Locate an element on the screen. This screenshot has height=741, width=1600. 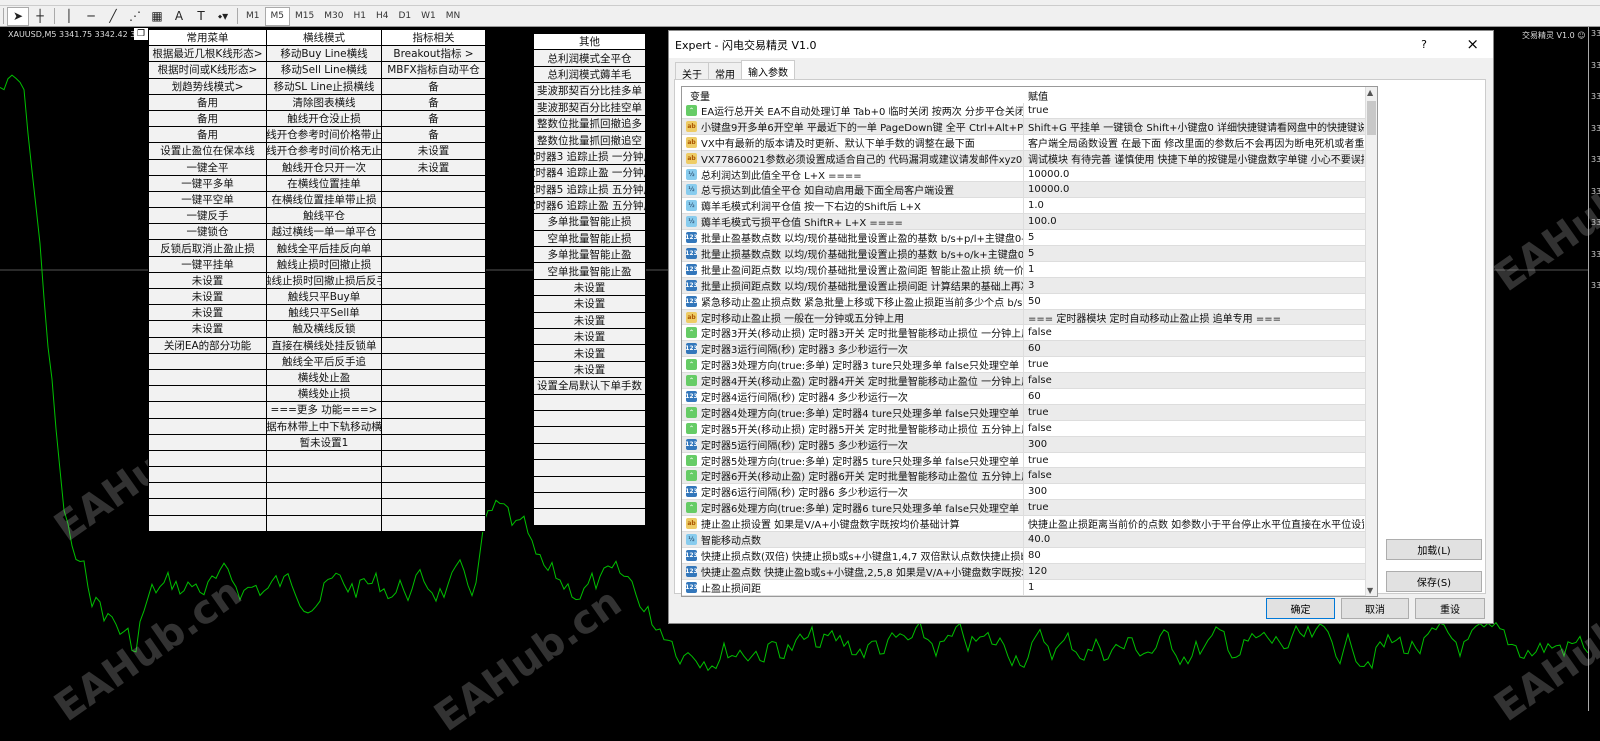
parameter-value: 120 is located at coordinates (1194, 571).